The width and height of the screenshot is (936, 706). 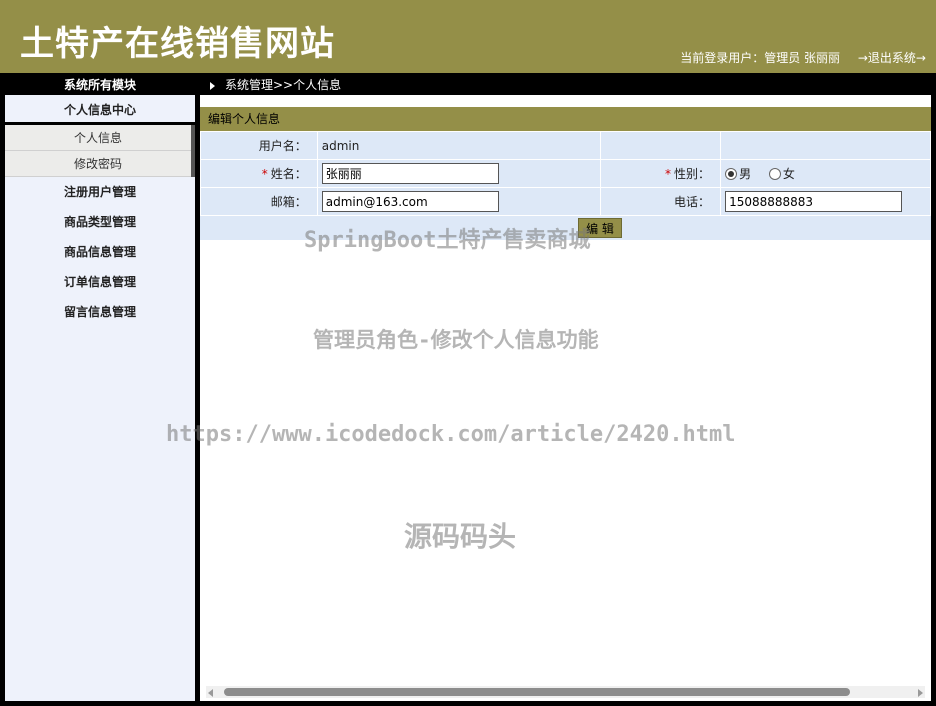 I want to click on username-value: admin, so click(x=459, y=145).